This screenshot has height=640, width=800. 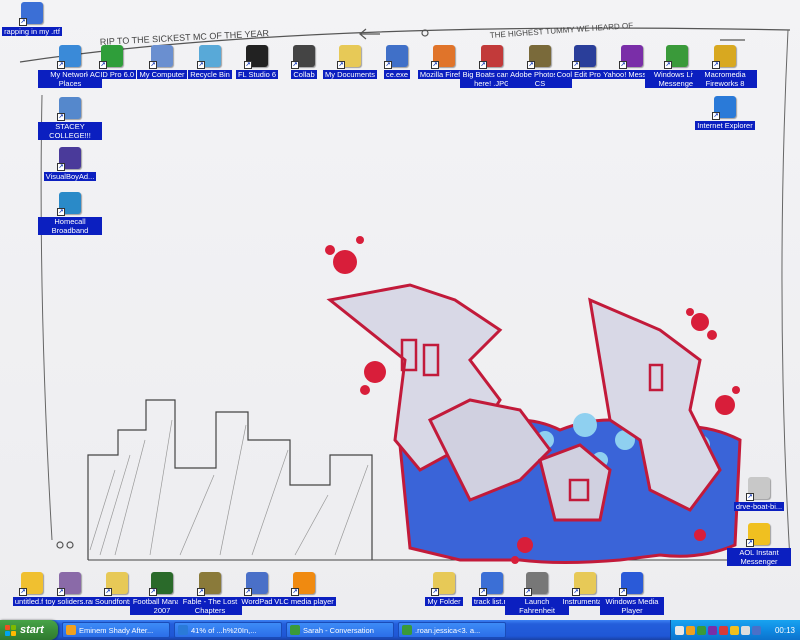 What do you see at coordinates (257, 601) in the screenshot?
I see `desktop-icon-label: WordPad` at bounding box center [257, 601].